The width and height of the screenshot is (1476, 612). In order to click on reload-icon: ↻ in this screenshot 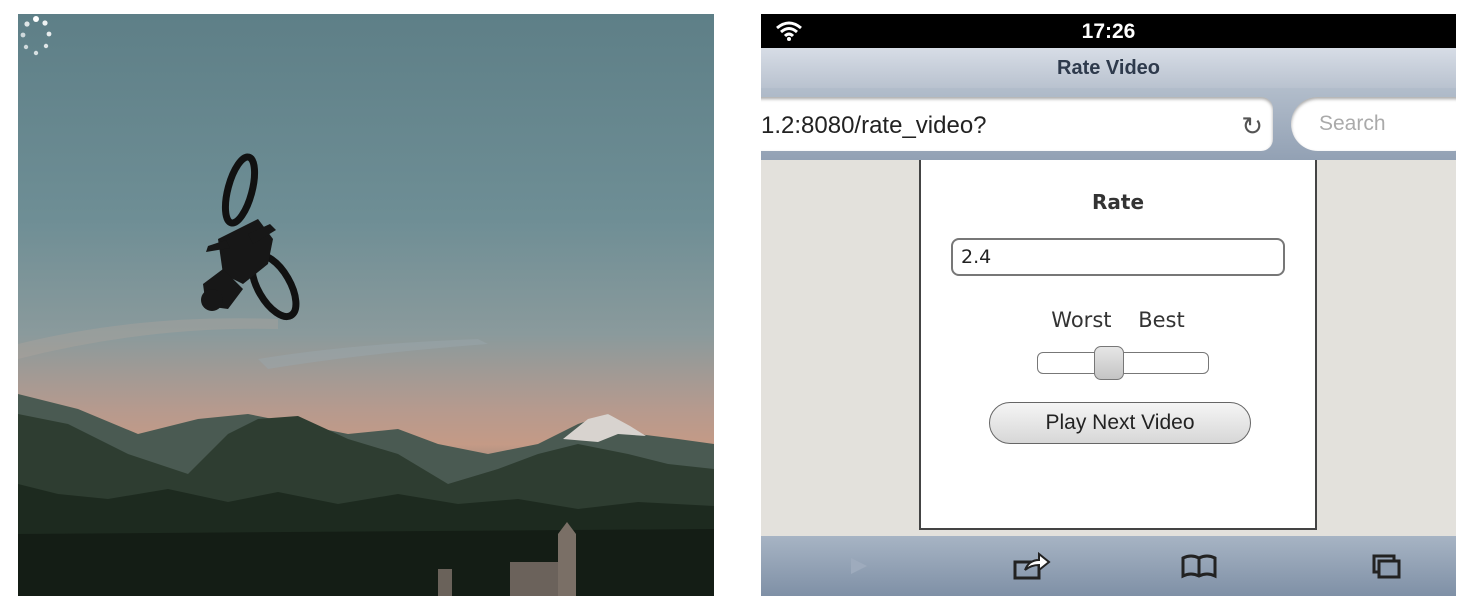, I will do `click(1252, 126)`.